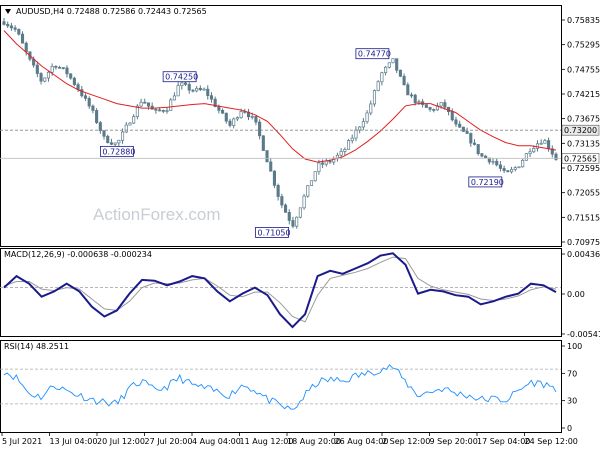 This screenshot has width=600, height=450. What do you see at coordinates (503, 441) in the screenshot?
I see `x-tick-label: 17 Sep 04:00` at bounding box center [503, 441].